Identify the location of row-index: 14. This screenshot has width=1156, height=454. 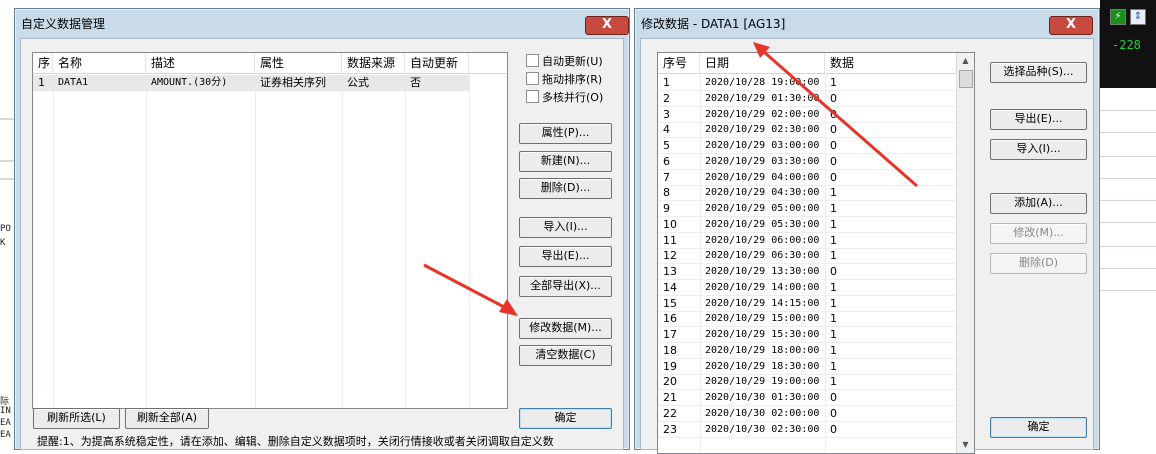
(670, 287).